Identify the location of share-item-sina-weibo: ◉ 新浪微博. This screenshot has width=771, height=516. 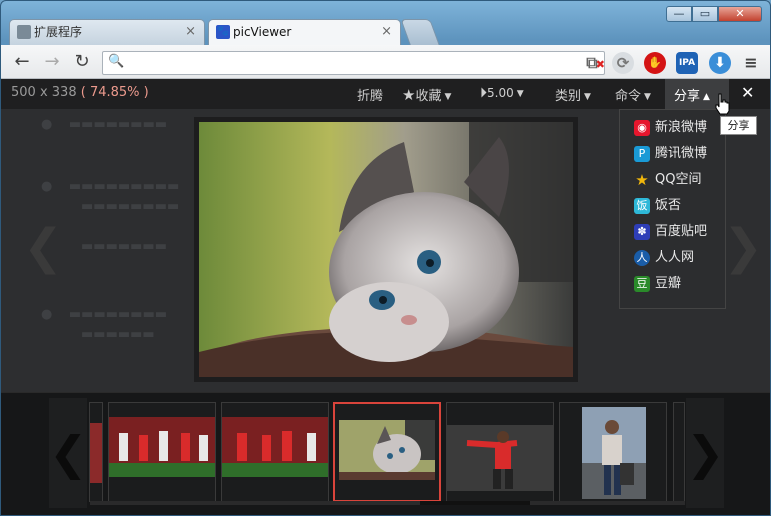
(670, 128).